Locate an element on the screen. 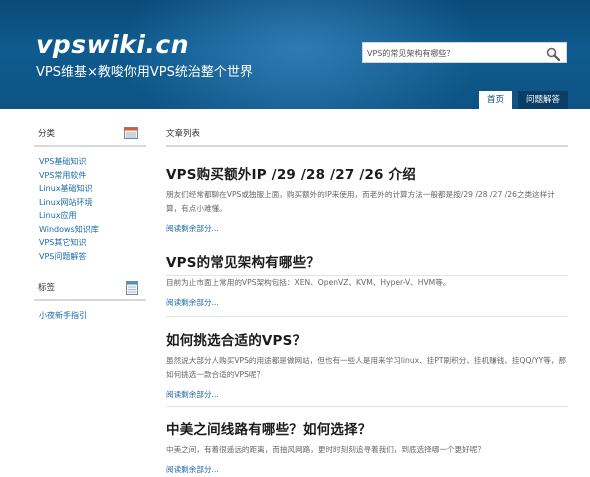 The image size is (590, 477). tag-list: 小夜新手指引 is located at coordinates (90, 316).